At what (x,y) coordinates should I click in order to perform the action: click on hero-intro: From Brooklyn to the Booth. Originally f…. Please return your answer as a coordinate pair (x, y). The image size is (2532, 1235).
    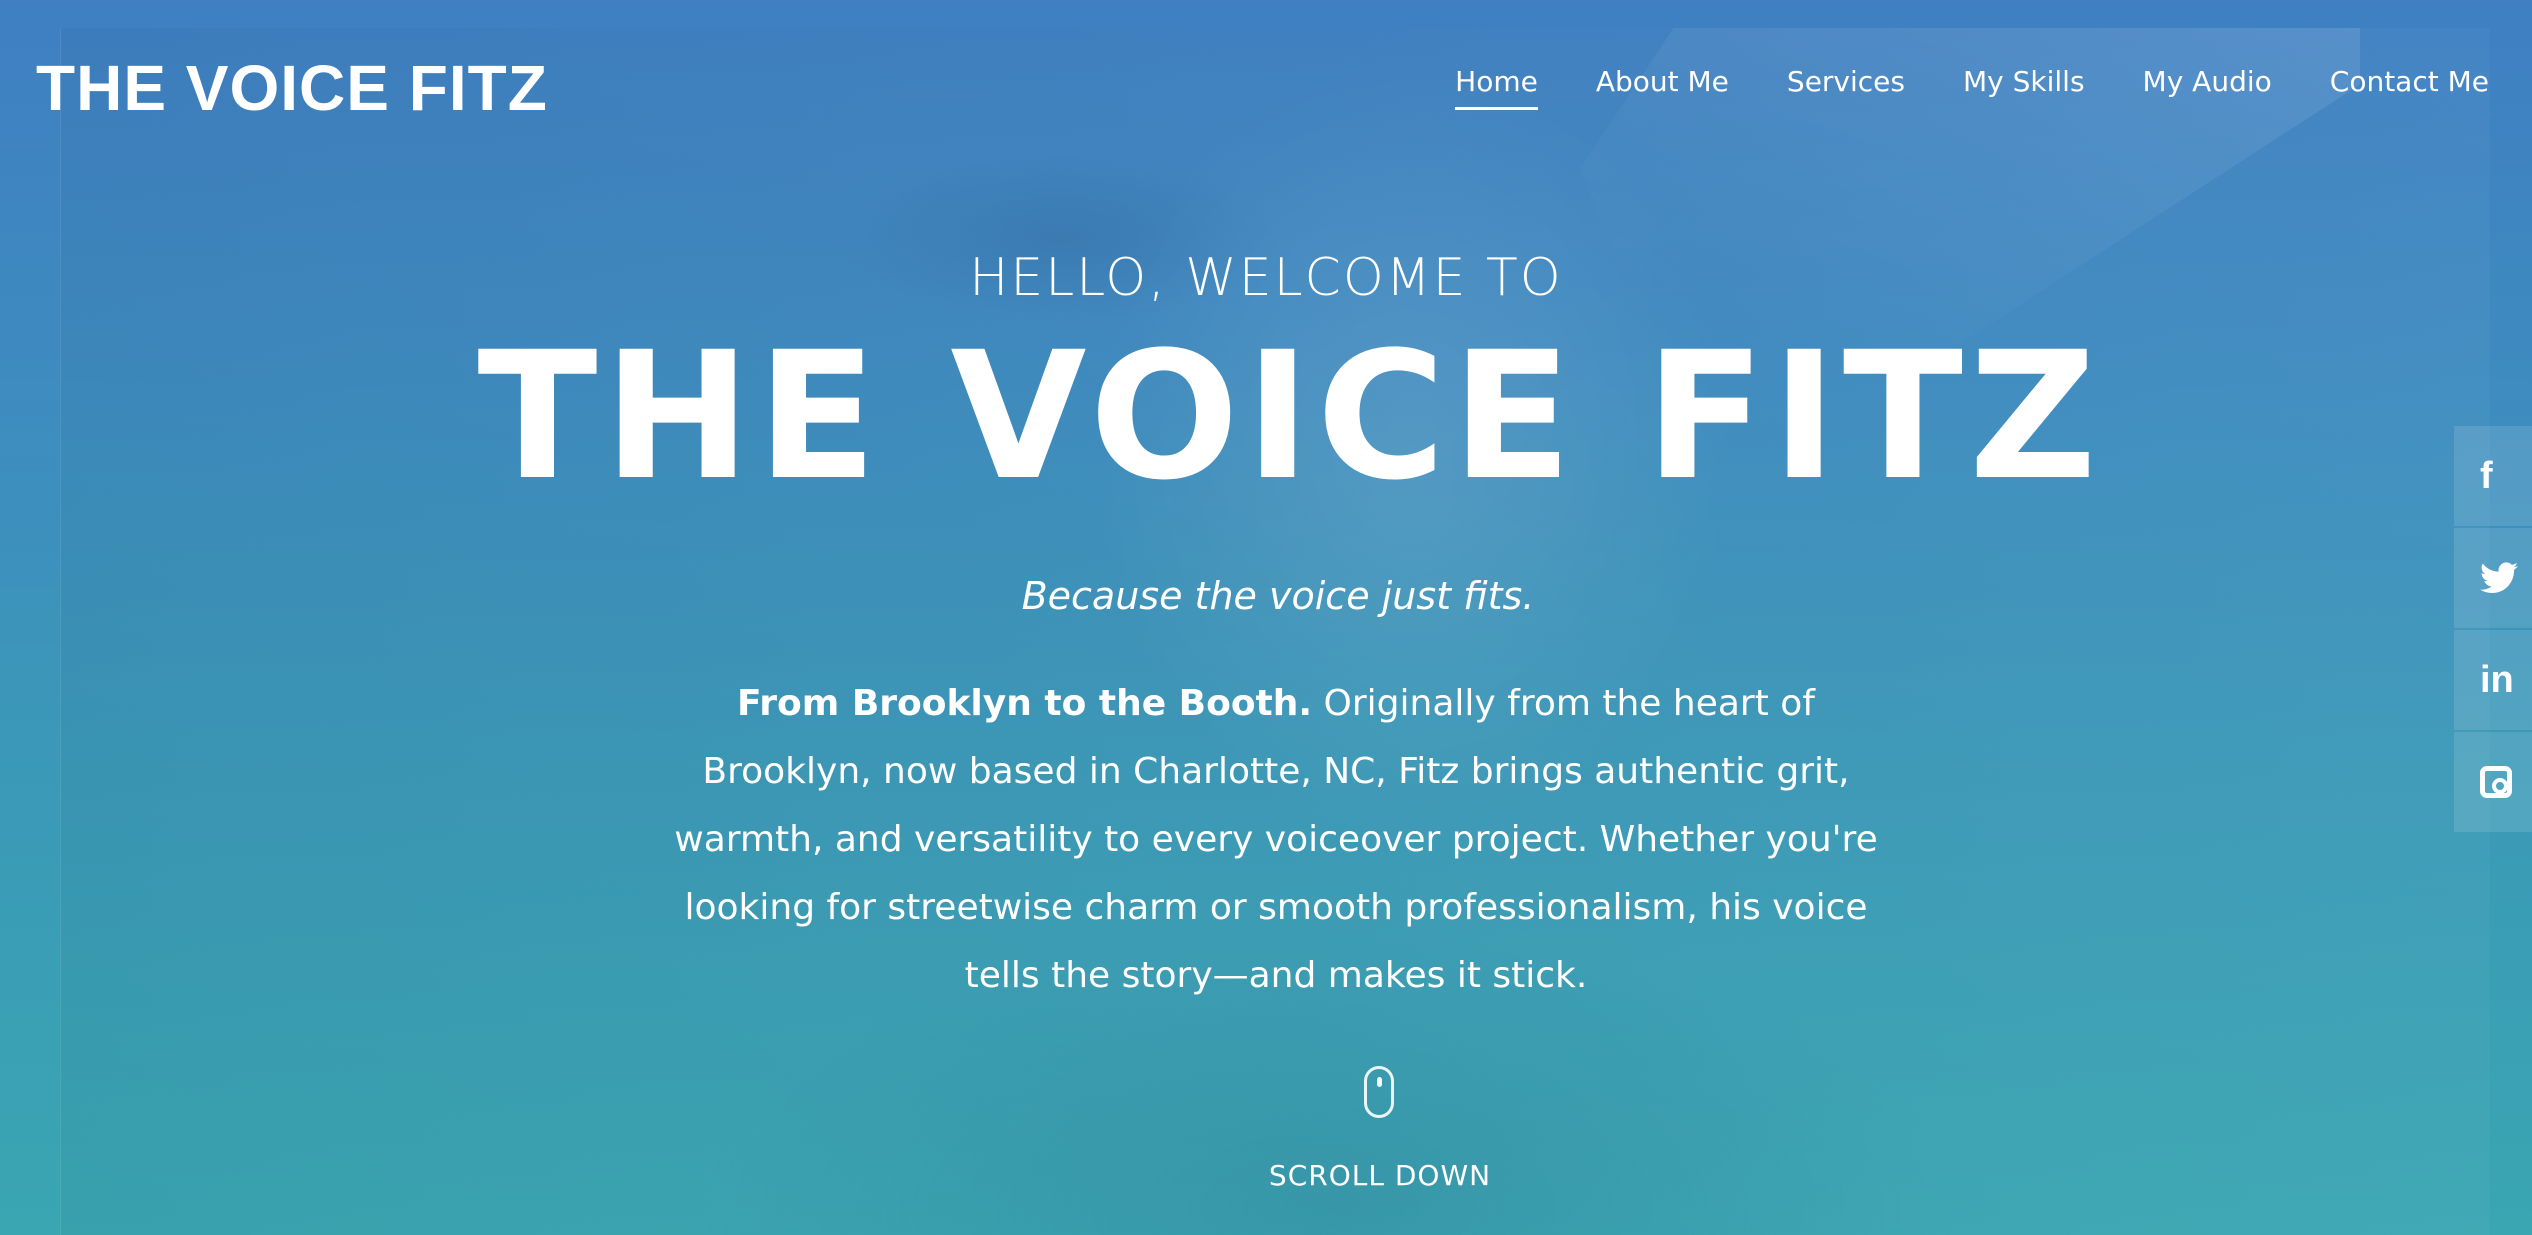
    Looking at the image, I should click on (1276, 840).